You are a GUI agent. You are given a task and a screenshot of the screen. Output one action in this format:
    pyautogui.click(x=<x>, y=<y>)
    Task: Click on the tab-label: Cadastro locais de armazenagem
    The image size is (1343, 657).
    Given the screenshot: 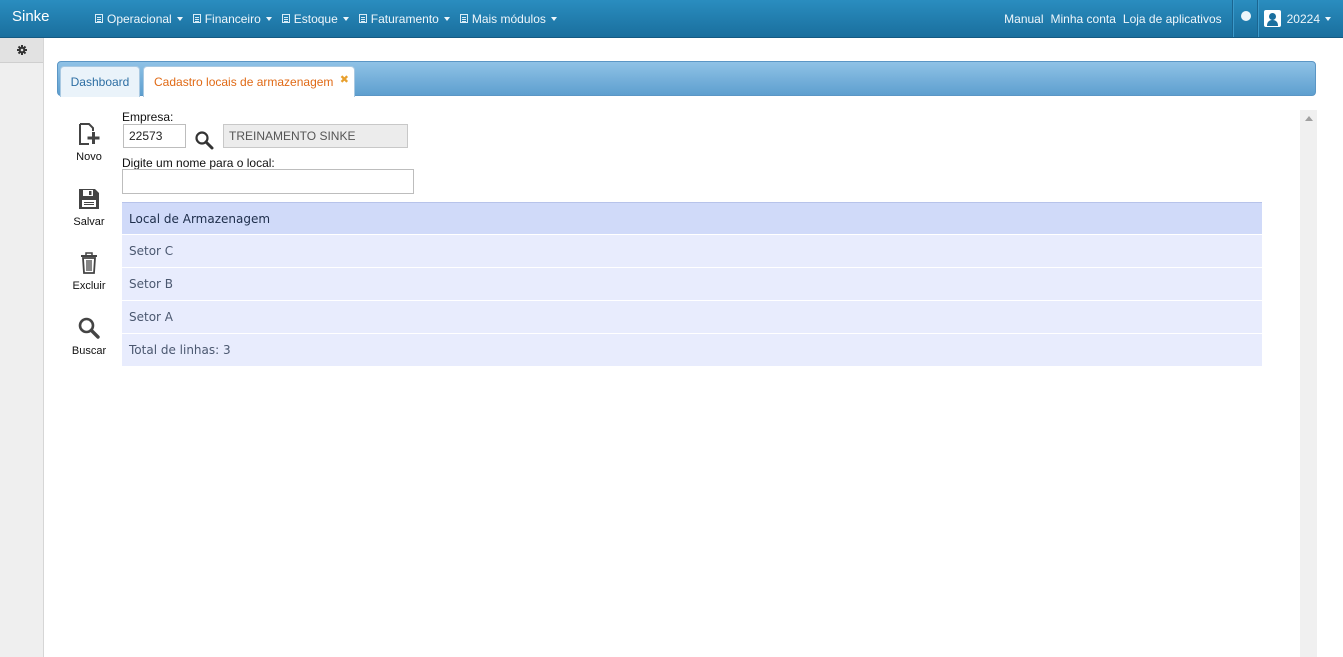 What is the action you would take?
    pyautogui.click(x=244, y=82)
    